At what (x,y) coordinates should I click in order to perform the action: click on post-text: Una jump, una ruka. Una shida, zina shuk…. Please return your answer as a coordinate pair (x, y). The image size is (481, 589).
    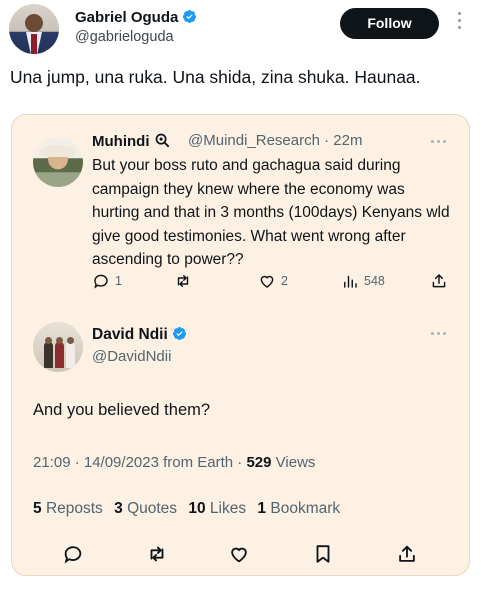
    Looking at the image, I should click on (215, 77).